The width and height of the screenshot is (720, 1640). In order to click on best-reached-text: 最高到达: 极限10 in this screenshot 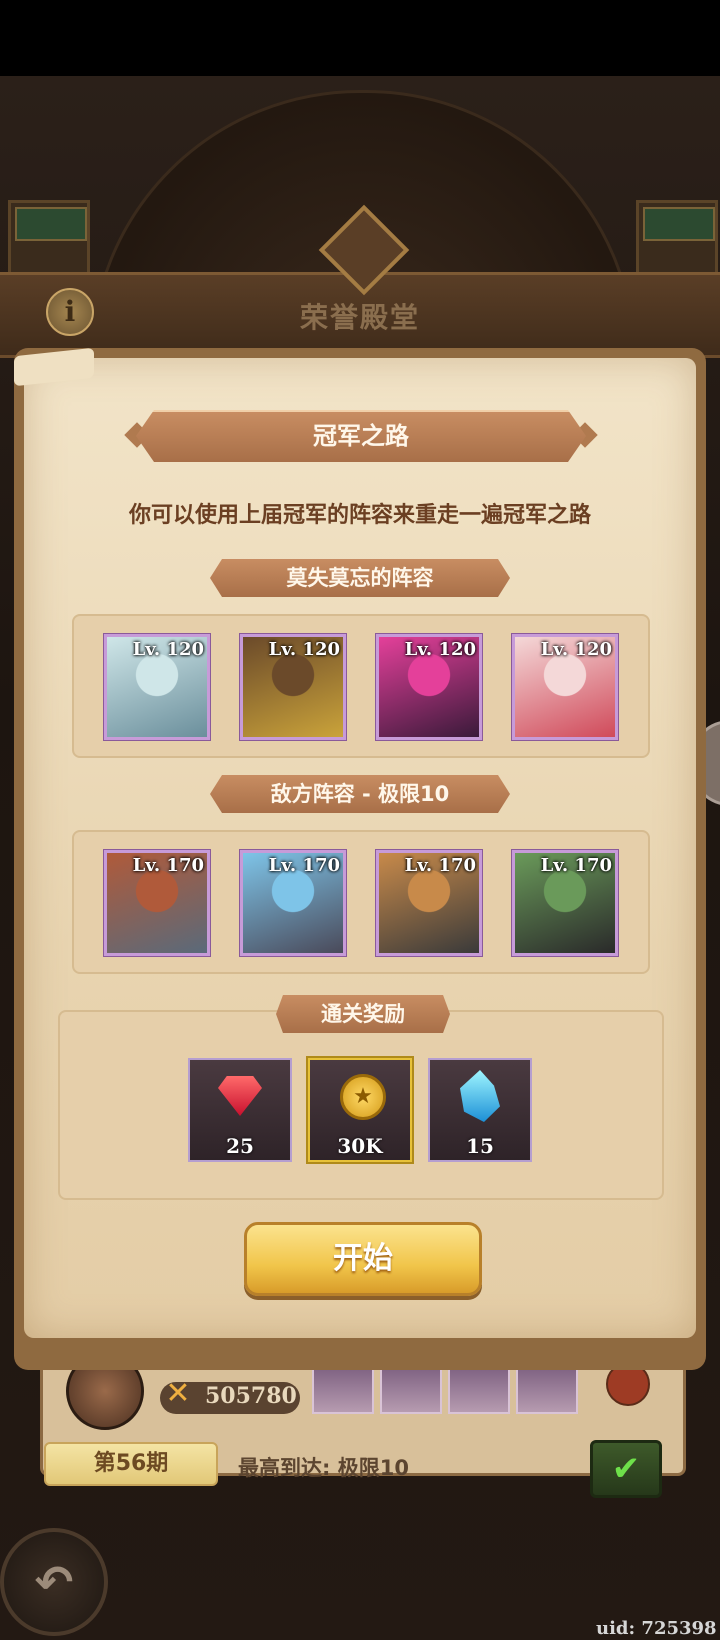, I will do `click(323, 1468)`.